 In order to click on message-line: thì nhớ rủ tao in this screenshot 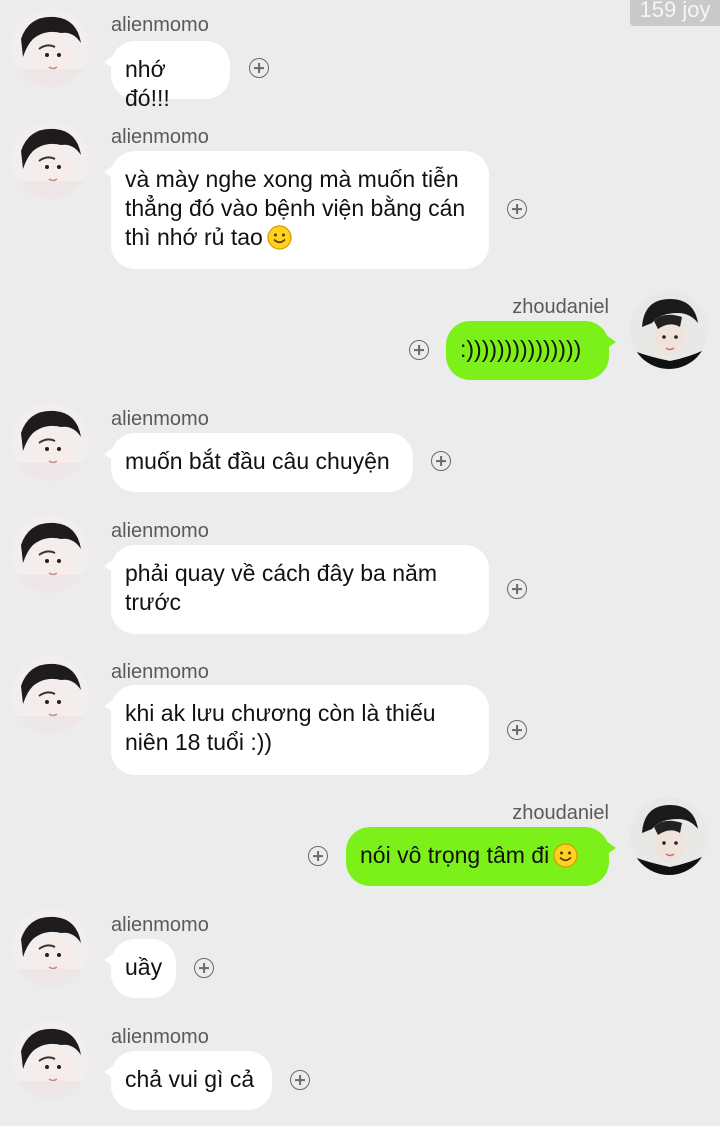, I will do `click(194, 237)`.